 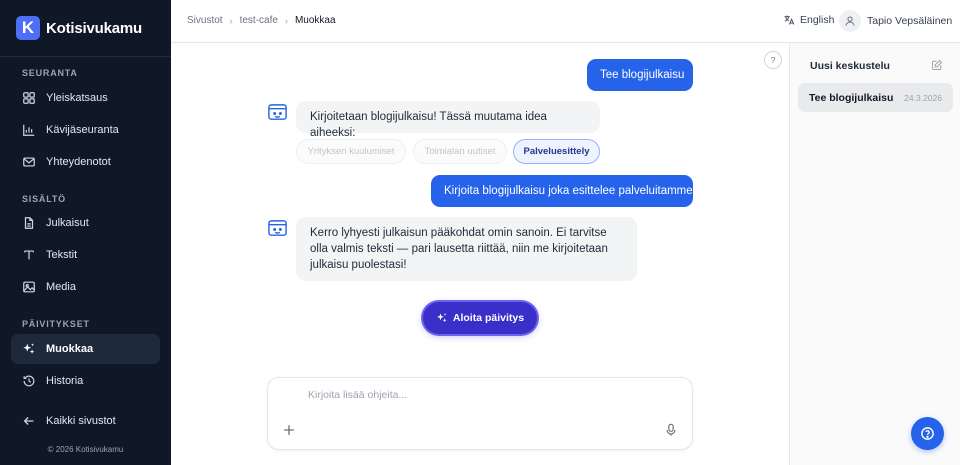 I want to click on conversation-title: Tee blogijulkaisu, so click(x=851, y=97).